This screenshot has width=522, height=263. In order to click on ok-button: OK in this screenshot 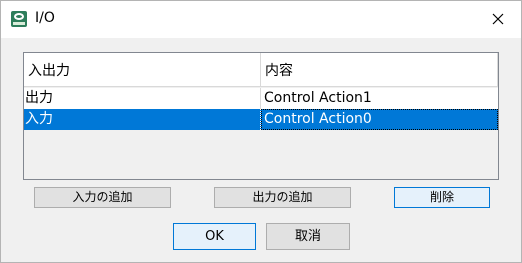, I will do `click(214, 236)`.